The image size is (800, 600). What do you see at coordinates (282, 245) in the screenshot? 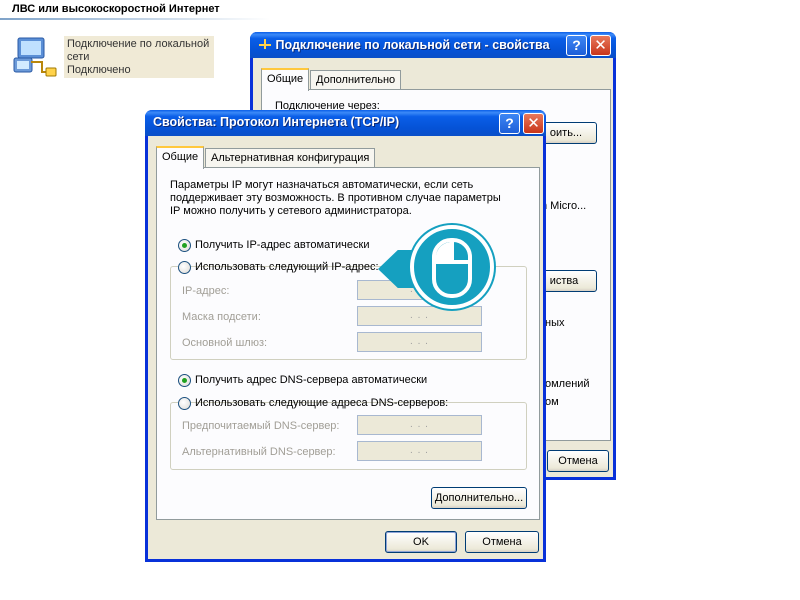
I see `ip-auto-label: Получить IP-адрес автоматически` at bounding box center [282, 245].